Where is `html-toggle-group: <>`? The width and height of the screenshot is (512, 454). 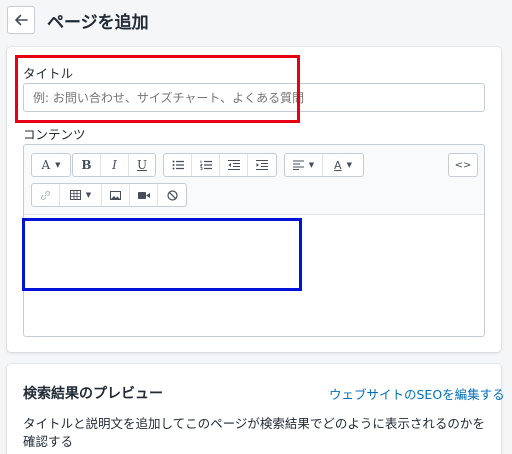
html-toggle-group: <> is located at coordinates (463, 165).